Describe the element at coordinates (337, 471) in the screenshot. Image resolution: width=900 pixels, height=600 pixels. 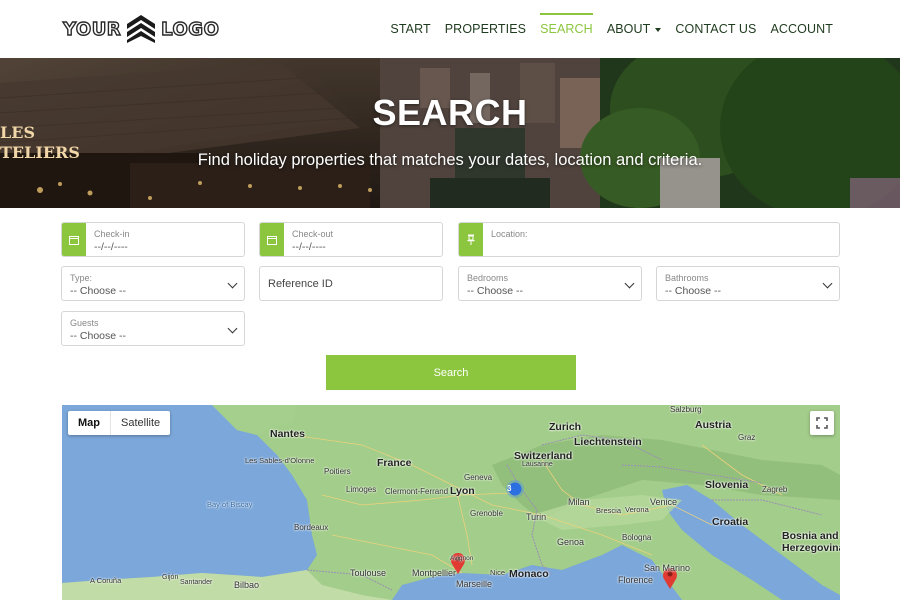
I see `map-label: Poitiers` at that location.